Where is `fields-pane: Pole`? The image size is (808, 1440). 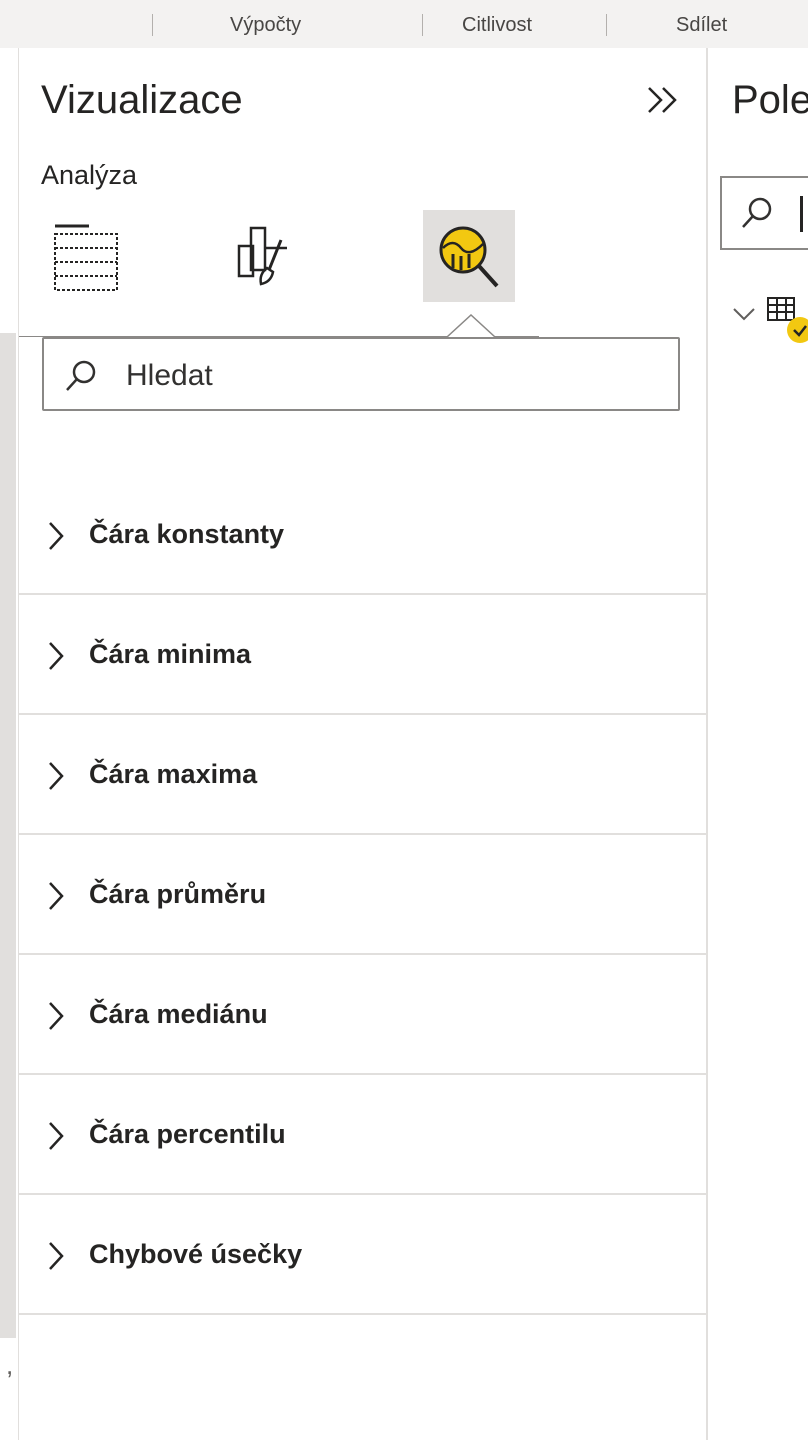
fields-pane: Pole is located at coordinates (757, 744).